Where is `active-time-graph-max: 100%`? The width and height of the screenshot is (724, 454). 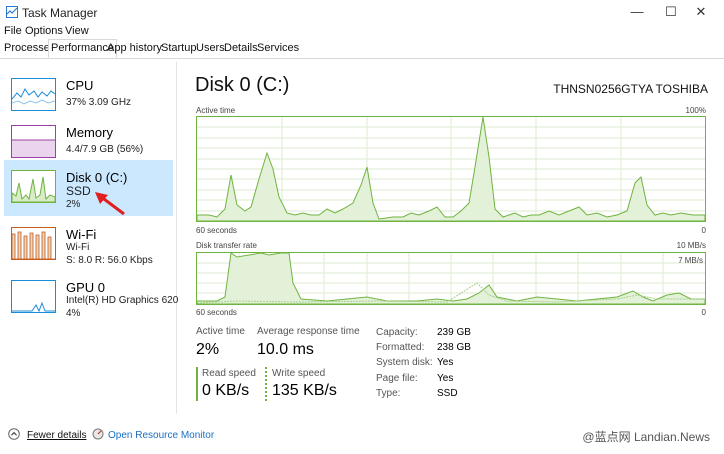 active-time-graph-max: 100% is located at coordinates (695, 110).